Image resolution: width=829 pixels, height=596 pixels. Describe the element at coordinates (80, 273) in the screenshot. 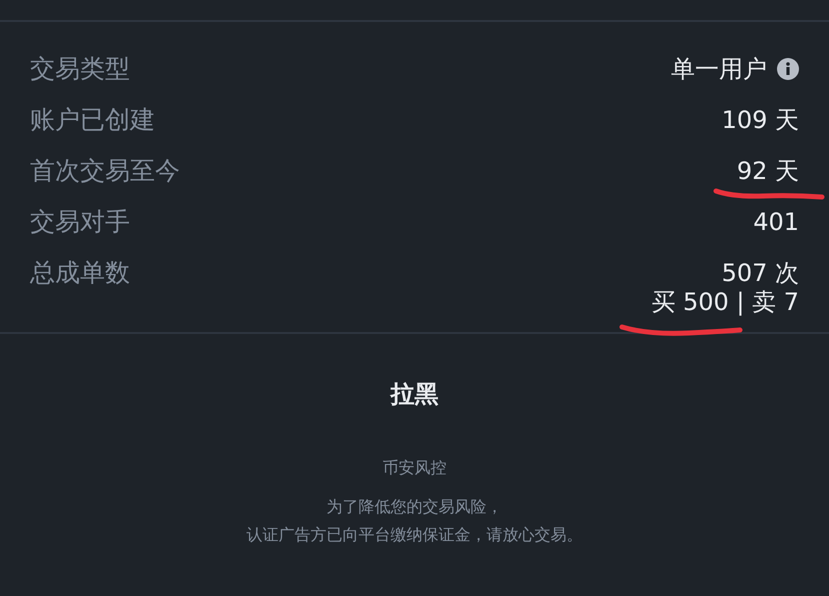

I see `info-label: 总成单数` at that location.